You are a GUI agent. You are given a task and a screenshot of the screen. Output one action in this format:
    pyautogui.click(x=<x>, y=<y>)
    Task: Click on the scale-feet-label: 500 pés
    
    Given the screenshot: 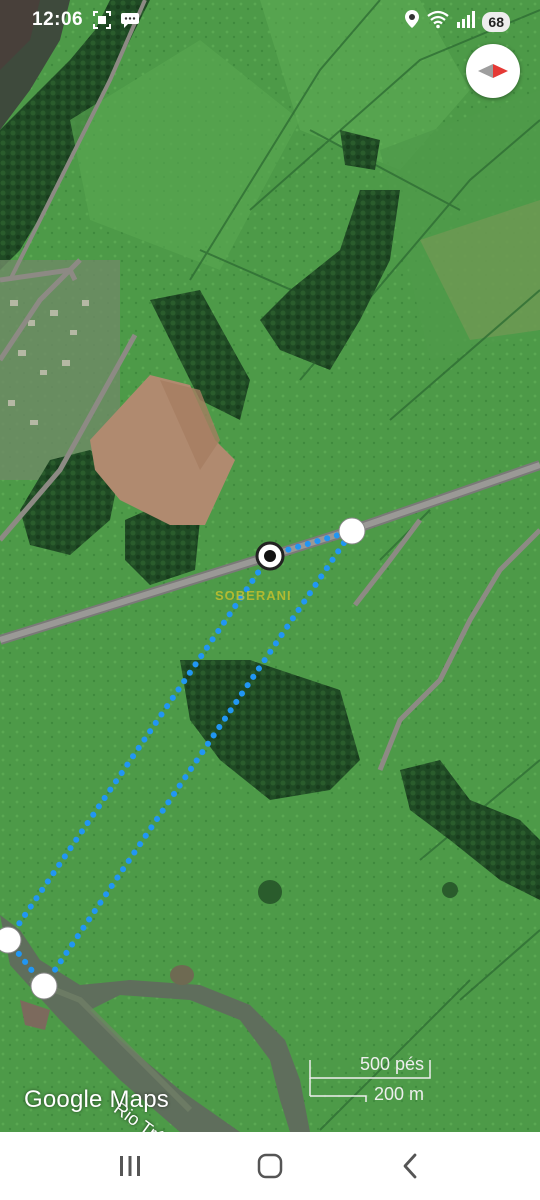 What is the action you would take?
    pyautogui.click(x=392, y=1064)
    